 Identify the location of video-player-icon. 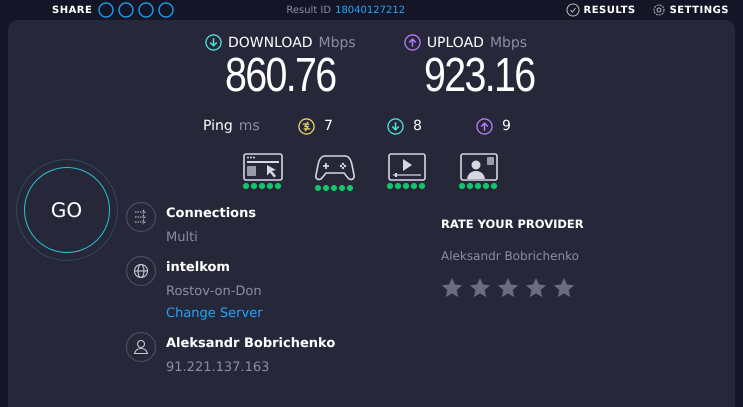
(407, 167).